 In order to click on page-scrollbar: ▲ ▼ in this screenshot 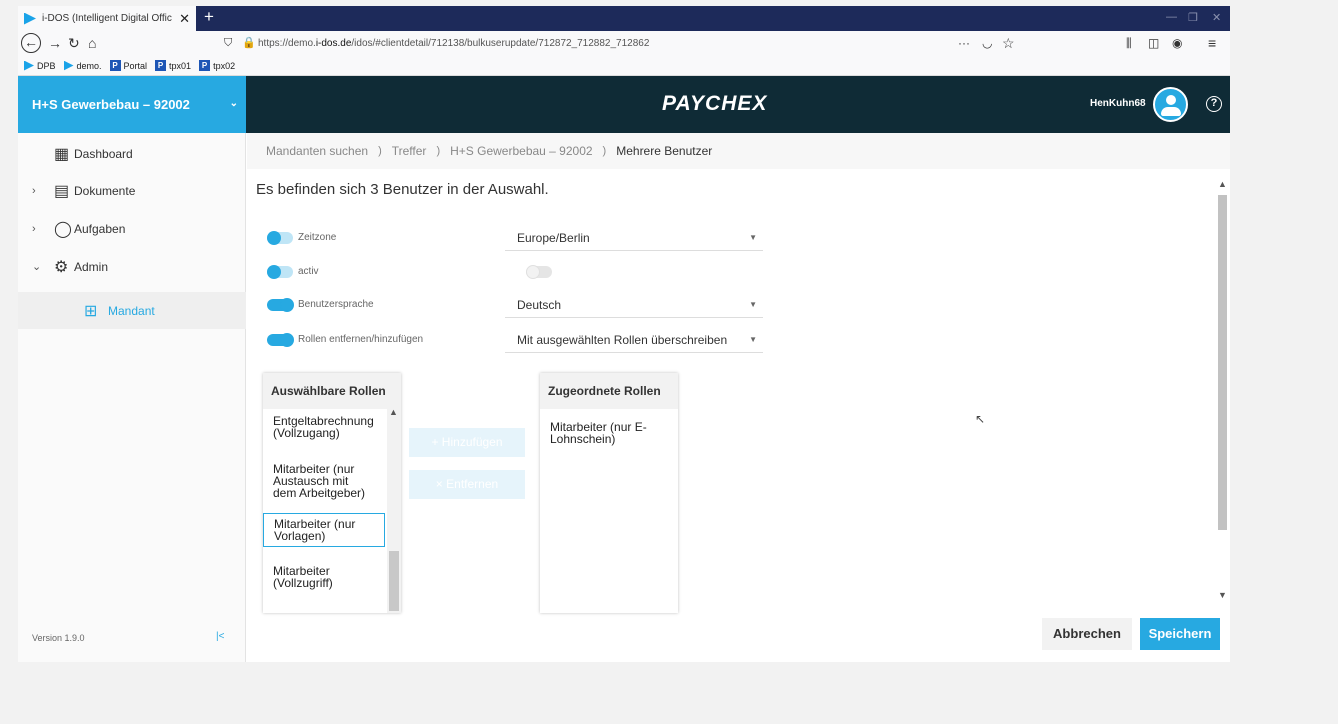, I will do `click(1222, 391)`.